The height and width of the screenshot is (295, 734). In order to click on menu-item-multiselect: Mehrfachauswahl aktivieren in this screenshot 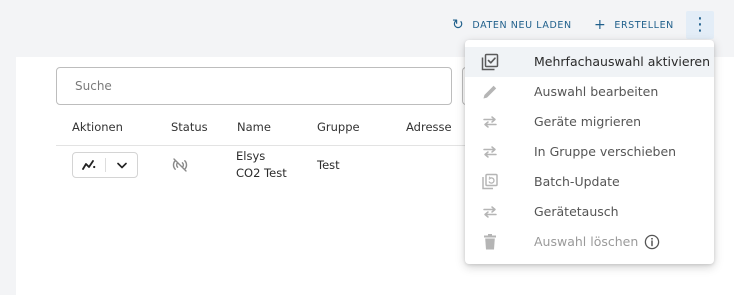, I will do `click(589, 62)`.